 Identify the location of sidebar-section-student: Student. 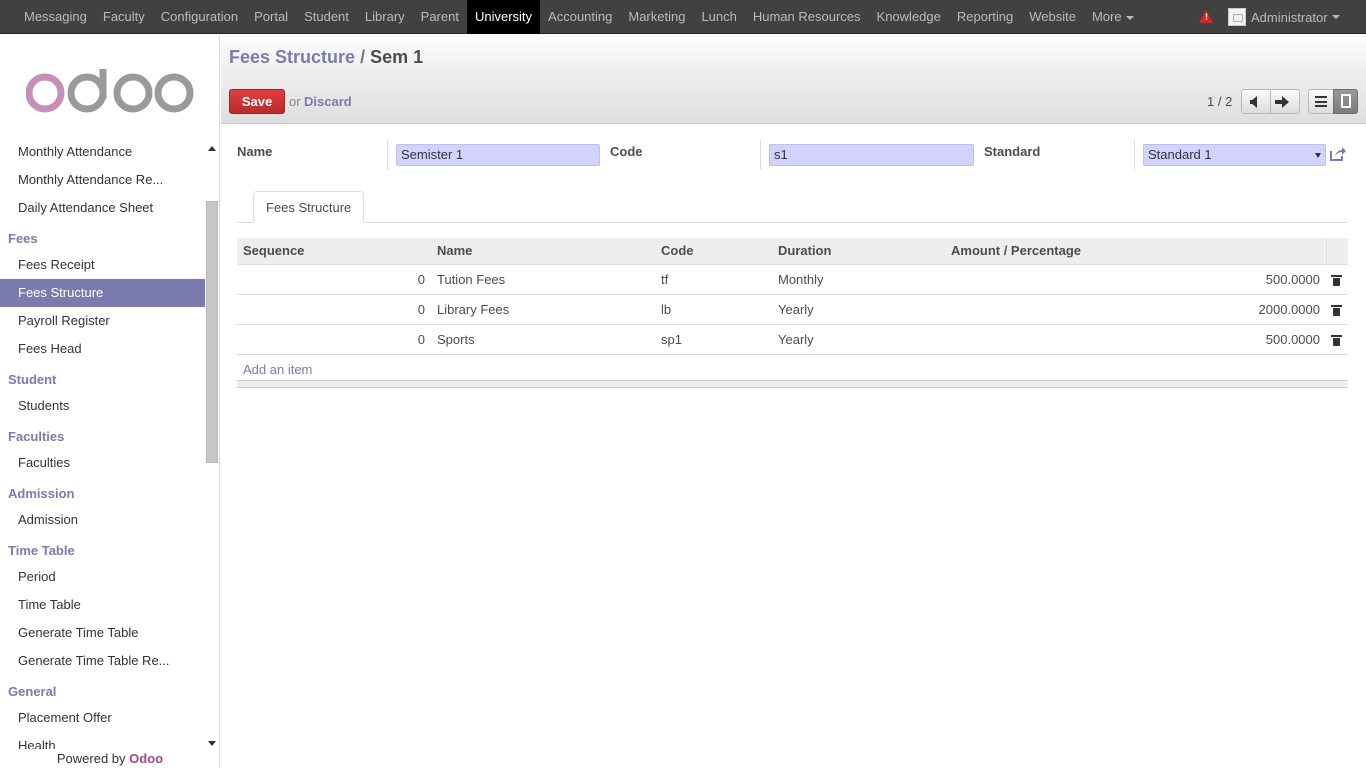
(32, 379).